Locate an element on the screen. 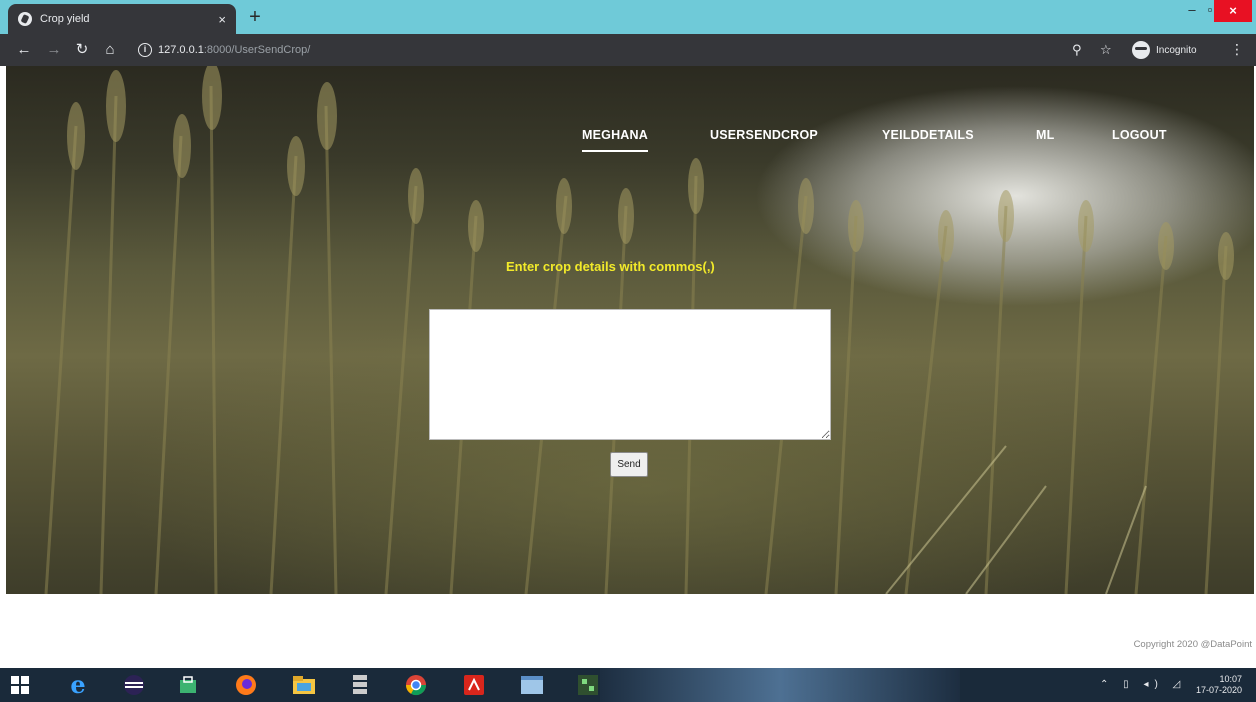  eclipse-icon is located at coordinates (134, 685).